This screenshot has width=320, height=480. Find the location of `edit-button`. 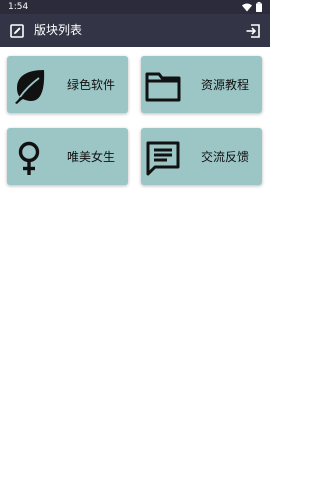

edit-button is located at coordinates (17, 31).